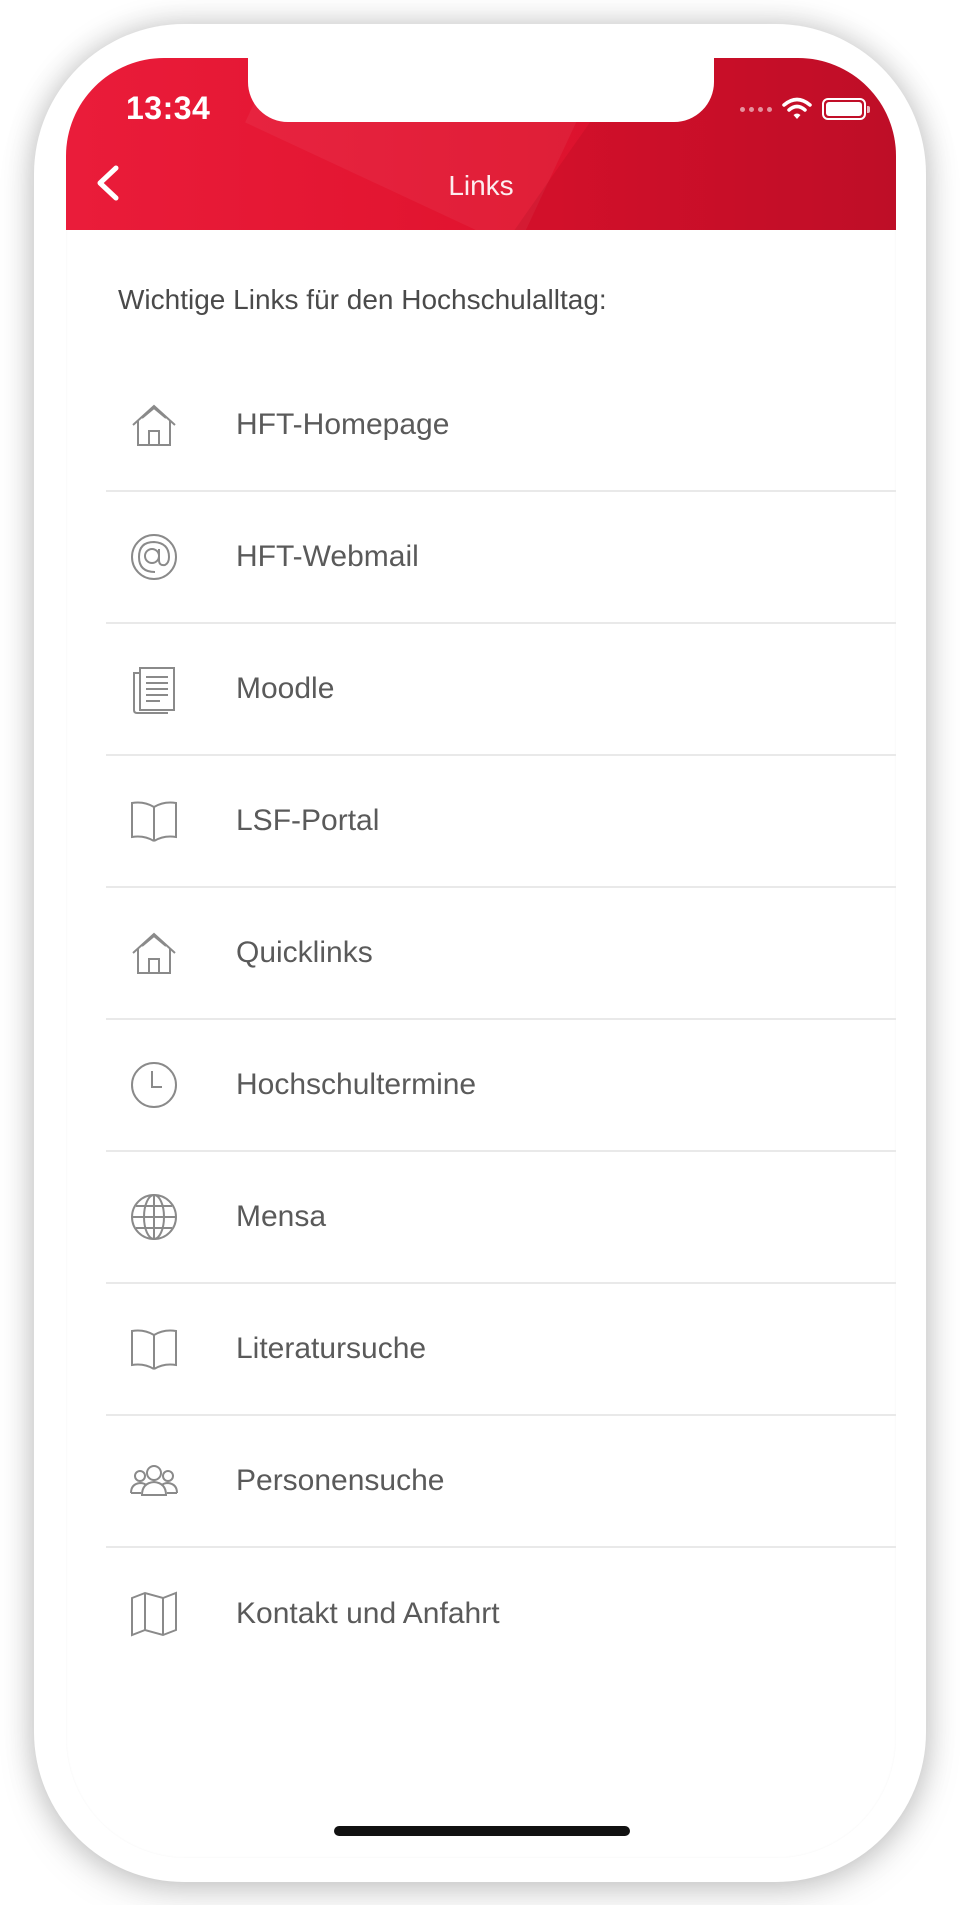 Image resolution: width=960 pixels, height=1905 pixels. I want to click on battery-icon, so click(846, 109).